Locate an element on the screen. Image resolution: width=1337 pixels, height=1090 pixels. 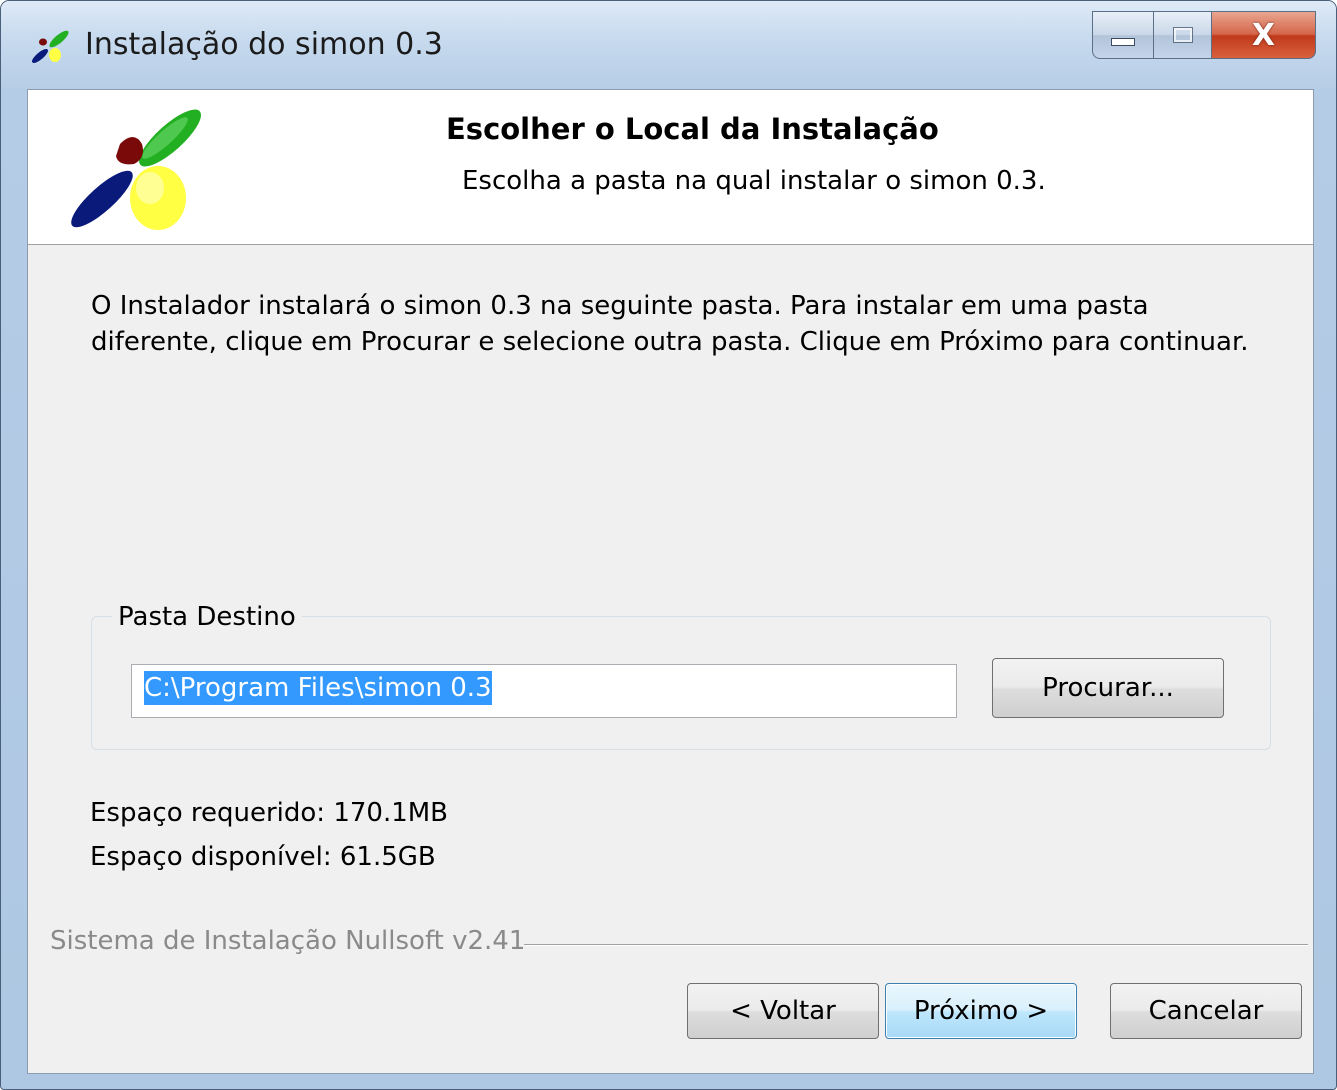
space-available: Espaço disponível: 61.5GB is located at coordinates (263, 857).